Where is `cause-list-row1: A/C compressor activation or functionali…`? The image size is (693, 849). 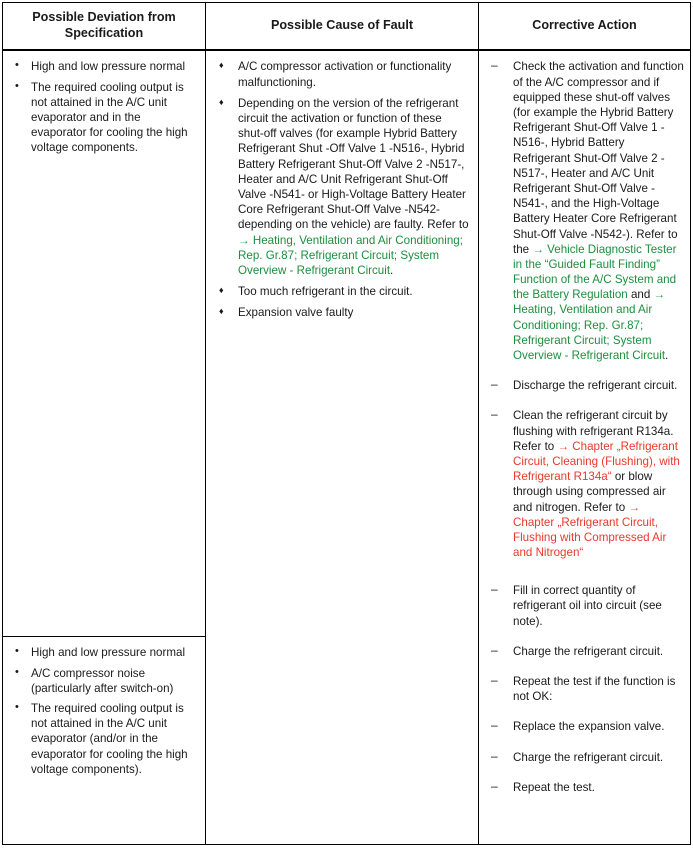 cause-list-row1: A/C compressor activation or functionali… is located at coordinates (342, 189).